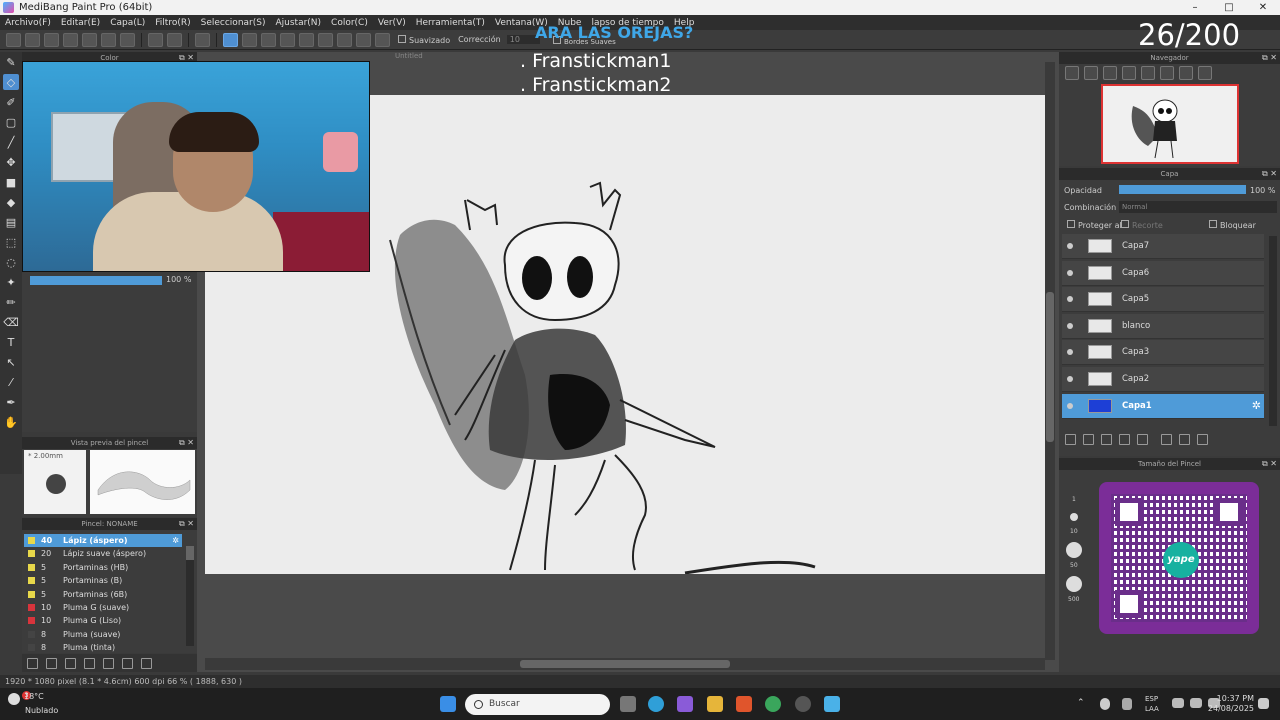 The width and height of the screenshot is (1280, 720). What do you see at coordinates (13, 39) in the screenshot?
I see `cloud-icon` at bounding box center [13, 39].